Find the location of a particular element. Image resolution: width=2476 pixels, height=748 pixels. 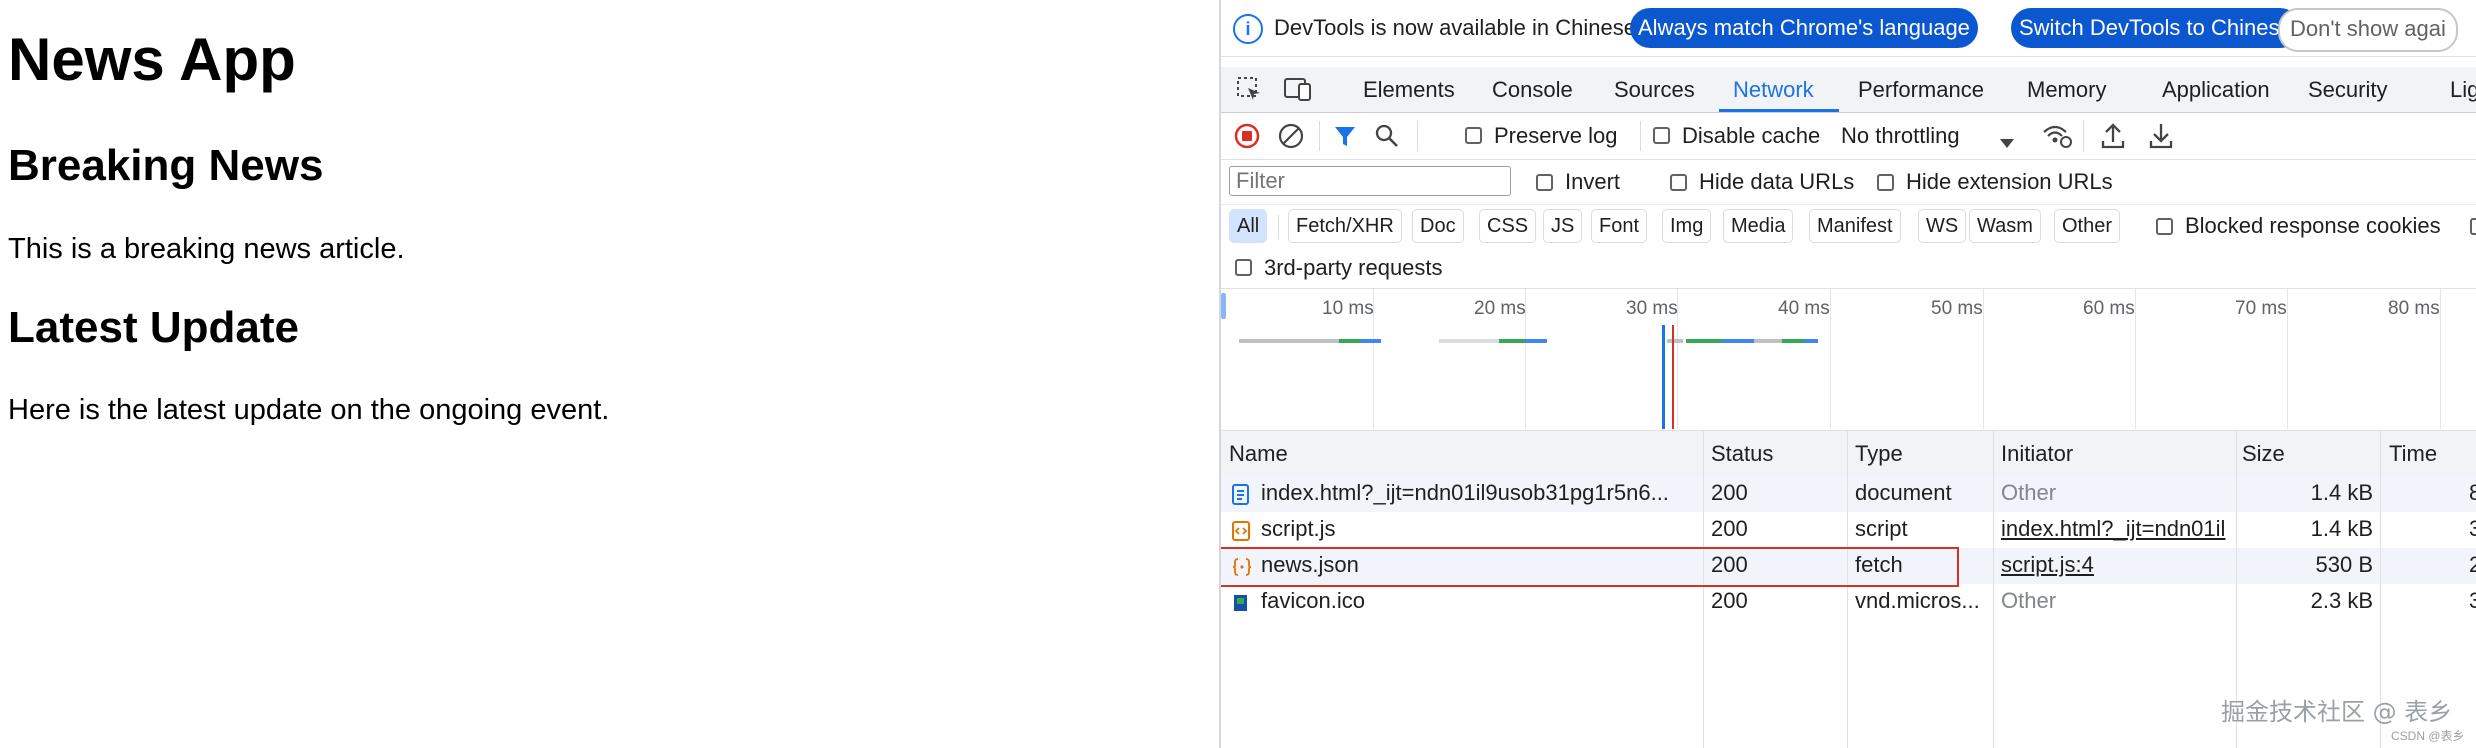

request-name: favicon.ico is located at coordinates (1481, 601).